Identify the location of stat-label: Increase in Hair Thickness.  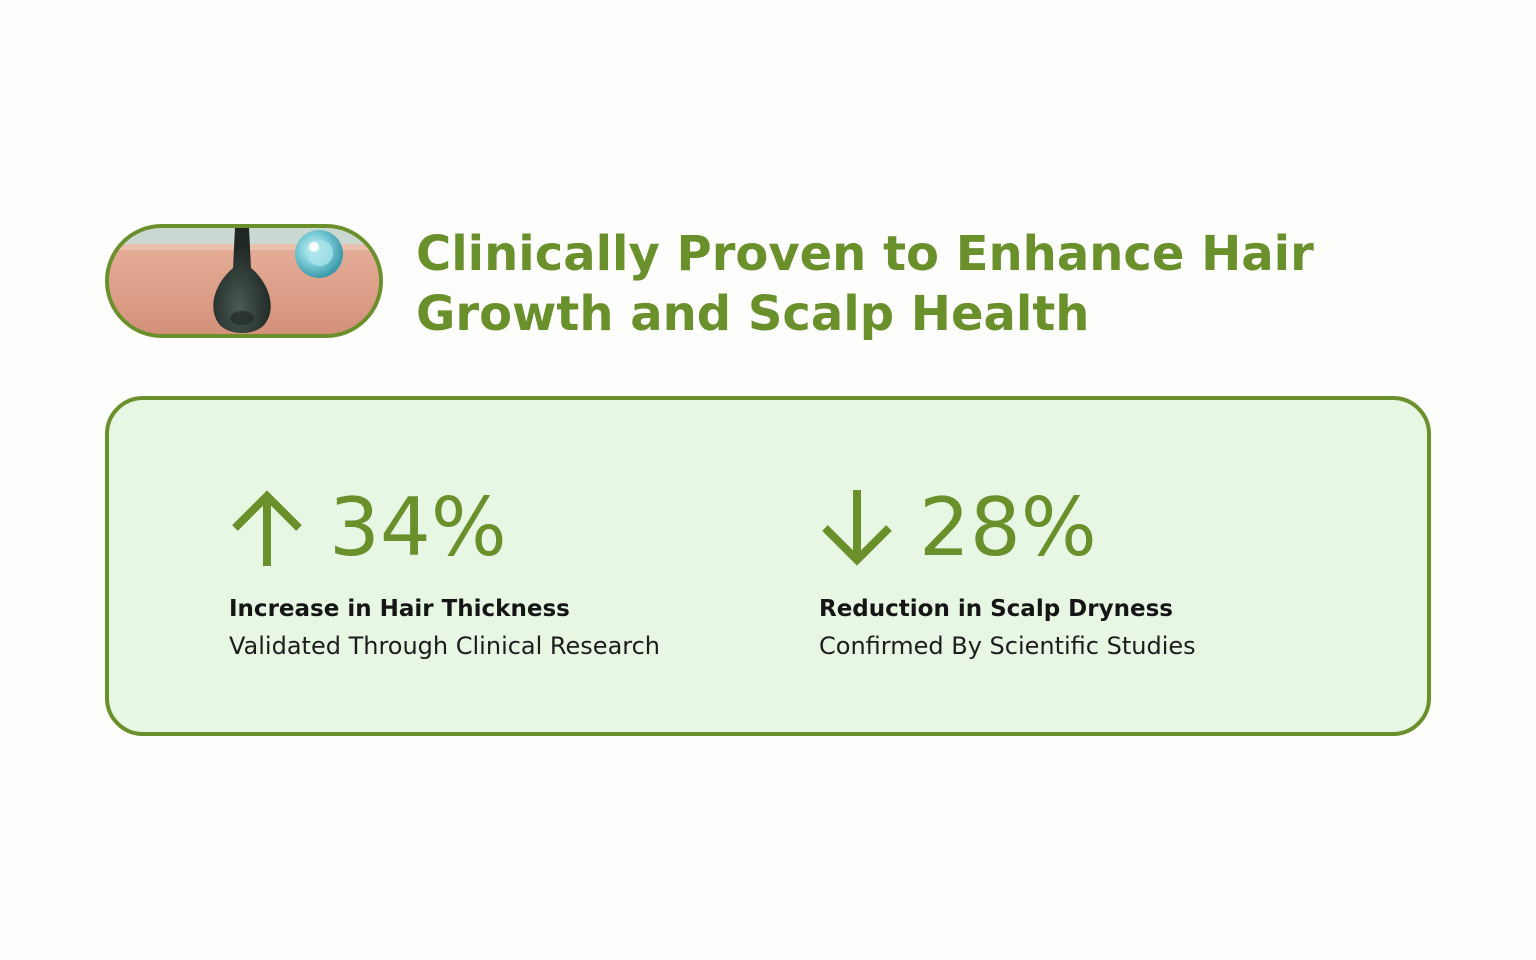
(399, 609).